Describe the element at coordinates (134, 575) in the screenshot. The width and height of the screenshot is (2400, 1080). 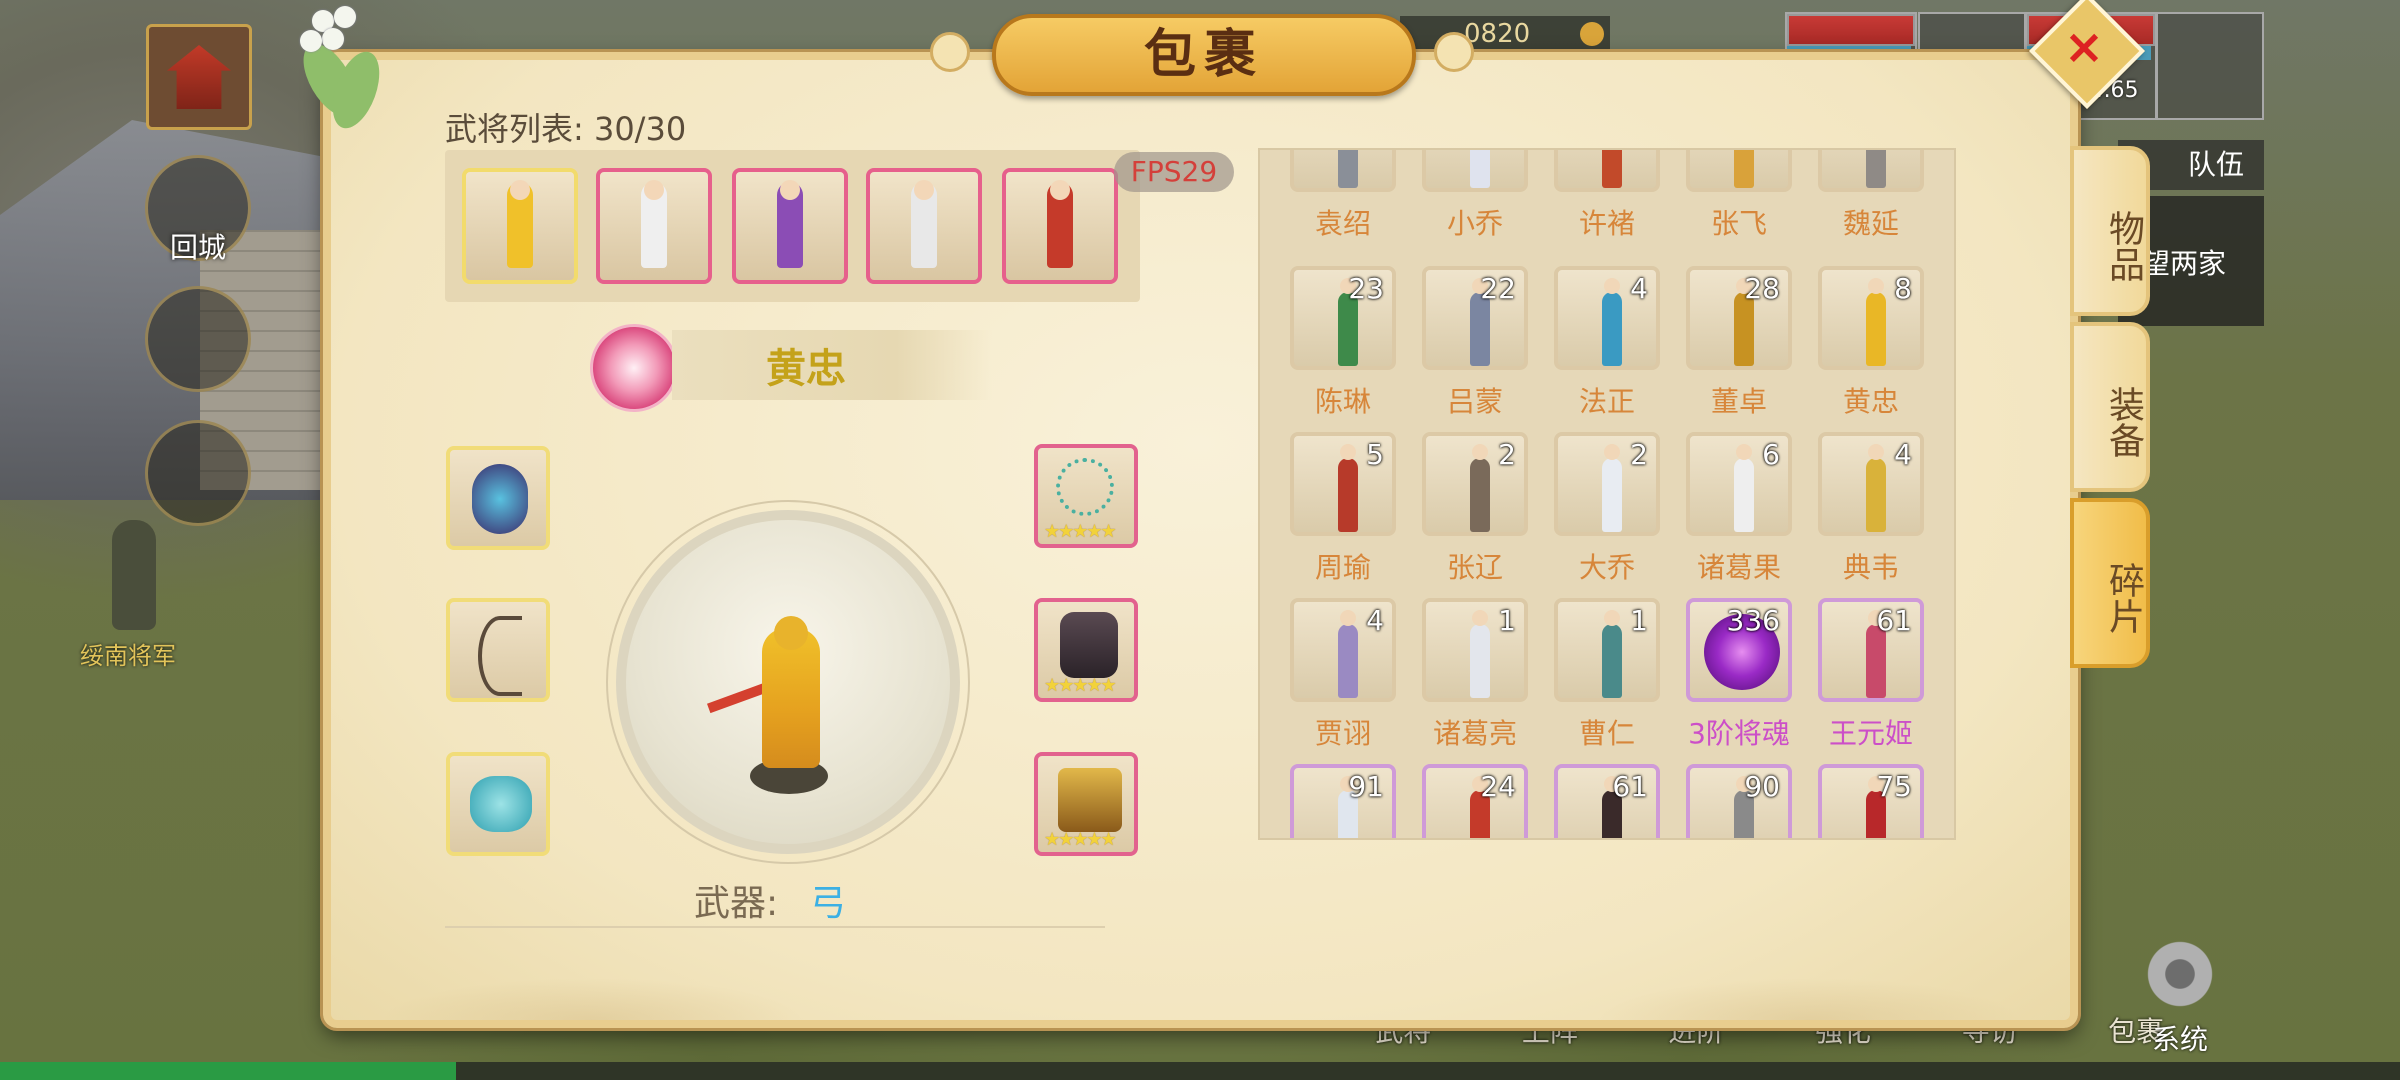
I see `npc-figure` at that location.